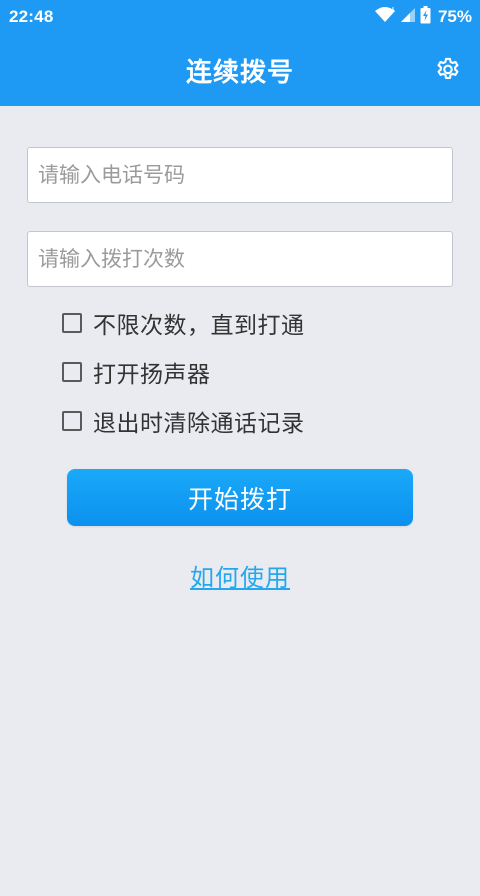 Image resolution: width=480 pixels, height=896 pixels. I want to click on status-bar: 22:48 75%, so click(240, 16).